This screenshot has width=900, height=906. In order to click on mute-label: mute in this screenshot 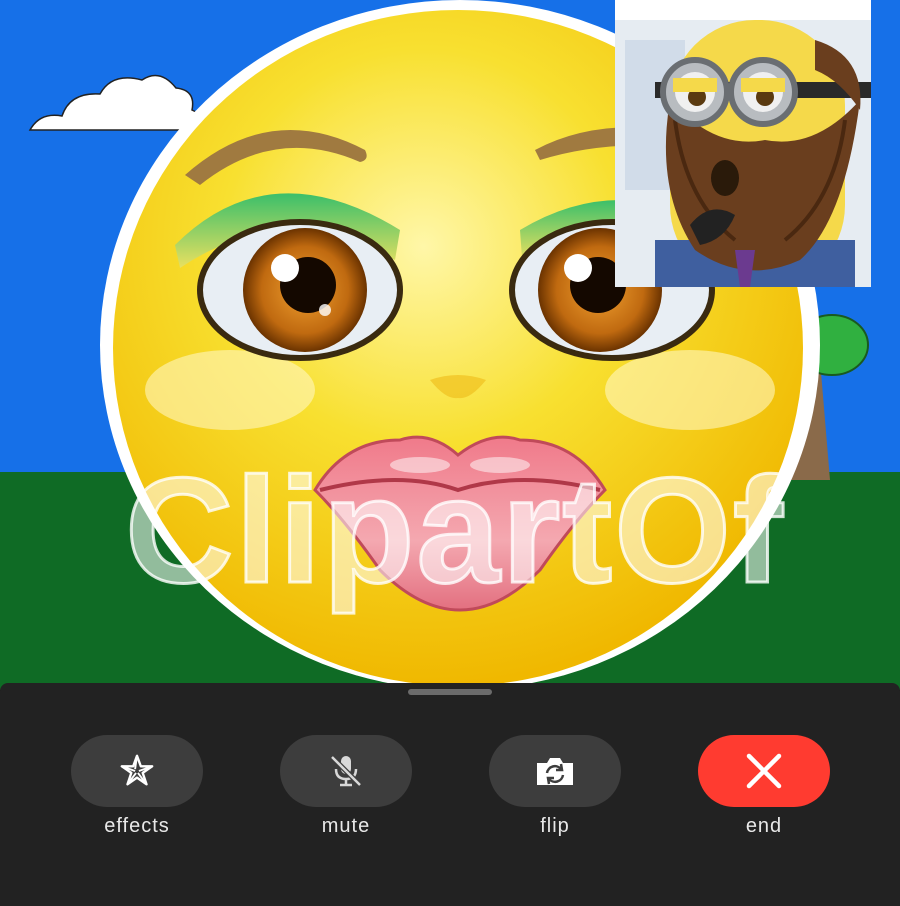, I will do `click(346, 826)`.